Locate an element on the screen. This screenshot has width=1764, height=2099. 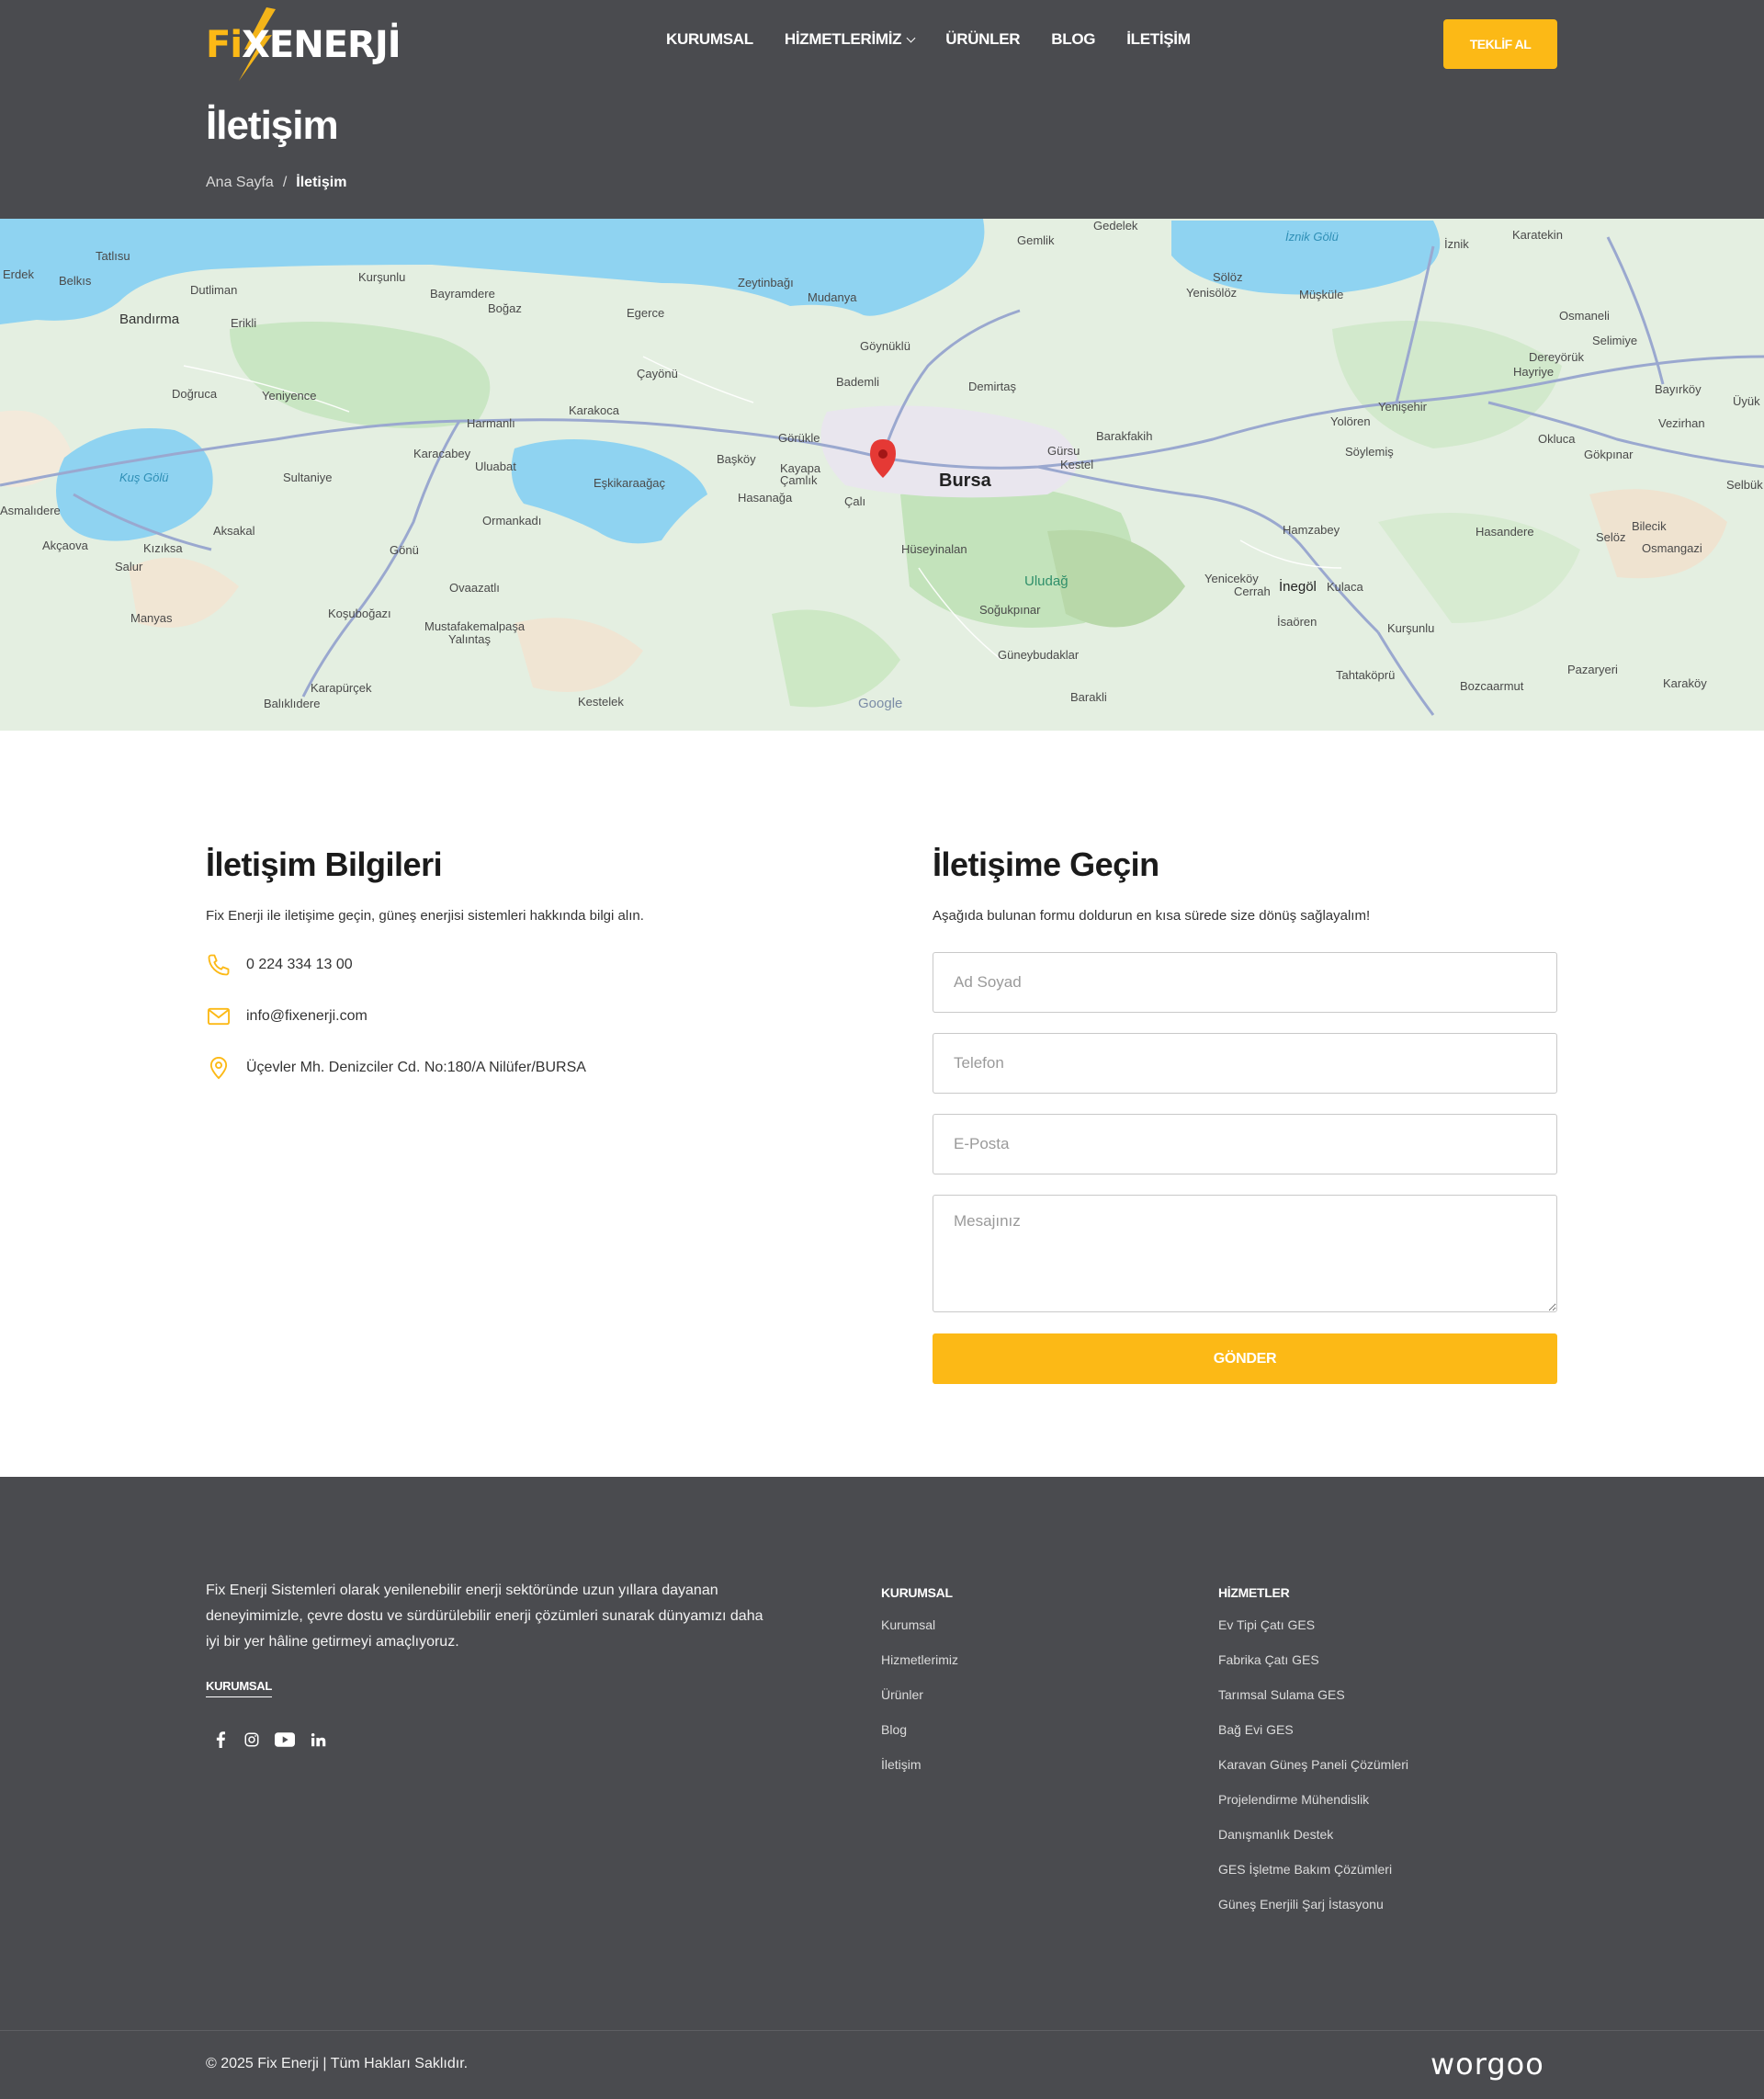
map-label: Gemlik is located at coordinates (1036, 240).